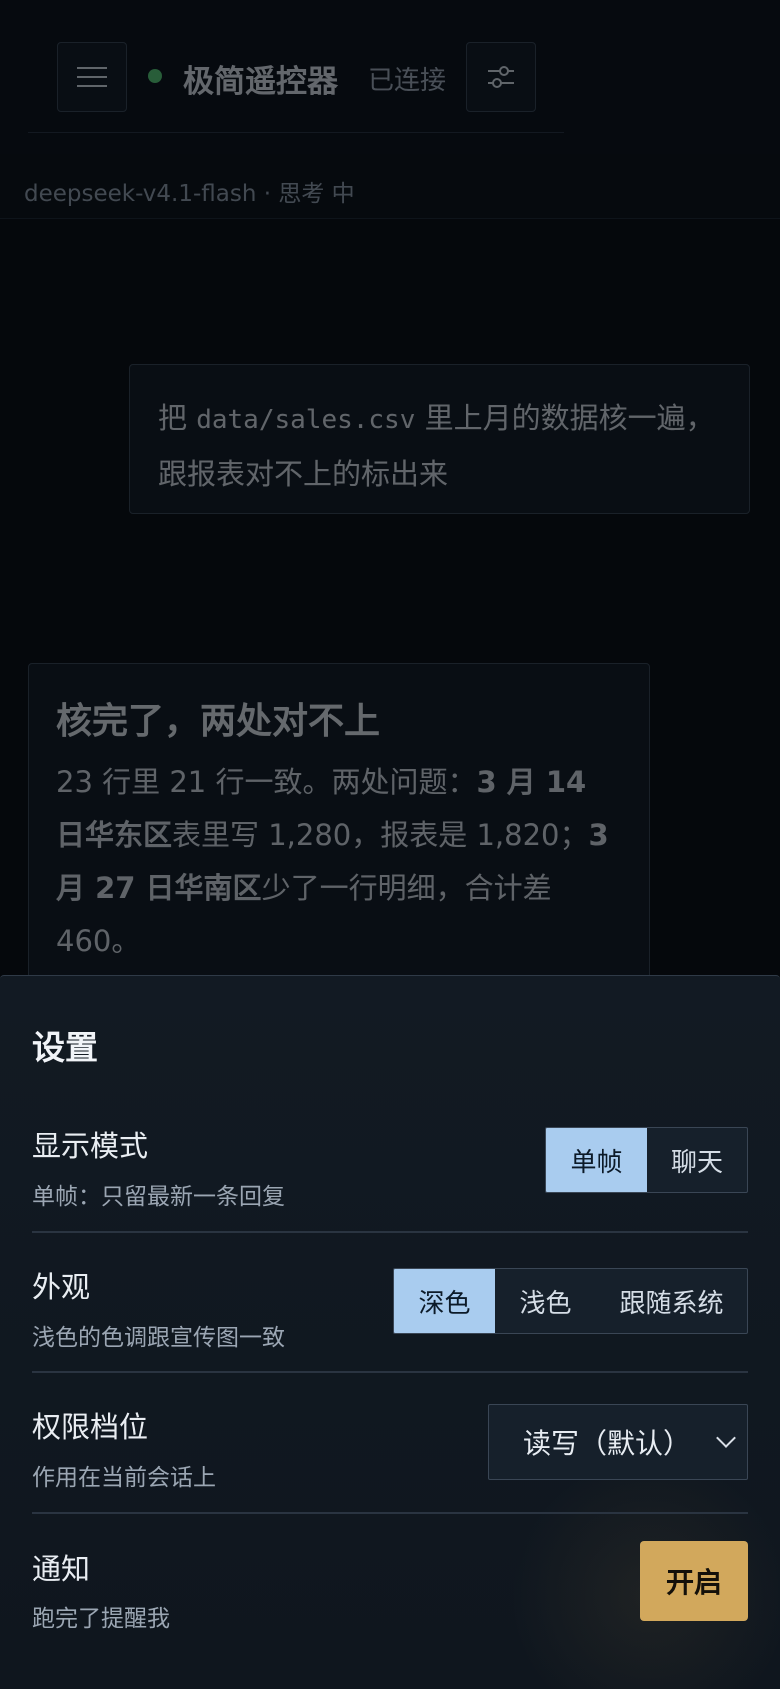 The width and height of the screenshot is (780, 1689). What do you see at coordinates (260, 82) in the screenshot?
I see `app-title: 极简遥控器` at bounding box center [260, 82].